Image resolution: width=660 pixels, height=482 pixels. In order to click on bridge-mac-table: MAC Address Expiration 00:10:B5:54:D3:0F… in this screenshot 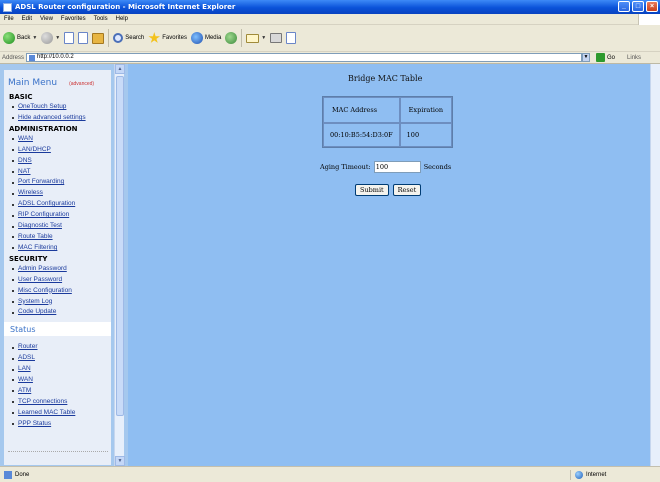, I will do `click(388, 122)`.